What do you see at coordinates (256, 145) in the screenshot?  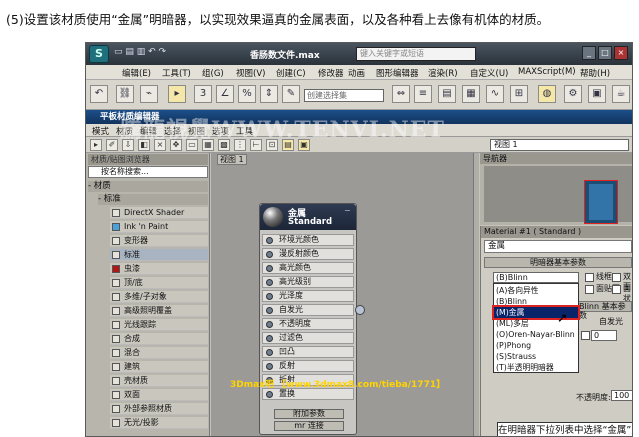 I see `layout-children-icon: ⊢` at bounding box center [256, 145].